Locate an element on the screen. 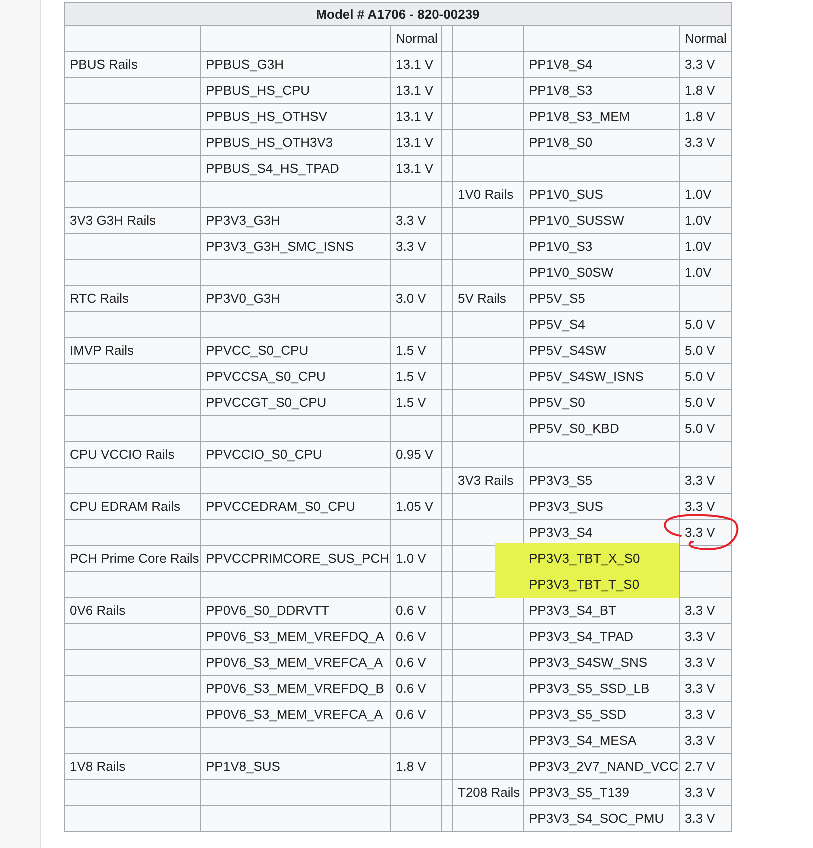 The image size is (813, 848). table-cell: PP3V3_S5_T139 is located at coordinates (579, 792).